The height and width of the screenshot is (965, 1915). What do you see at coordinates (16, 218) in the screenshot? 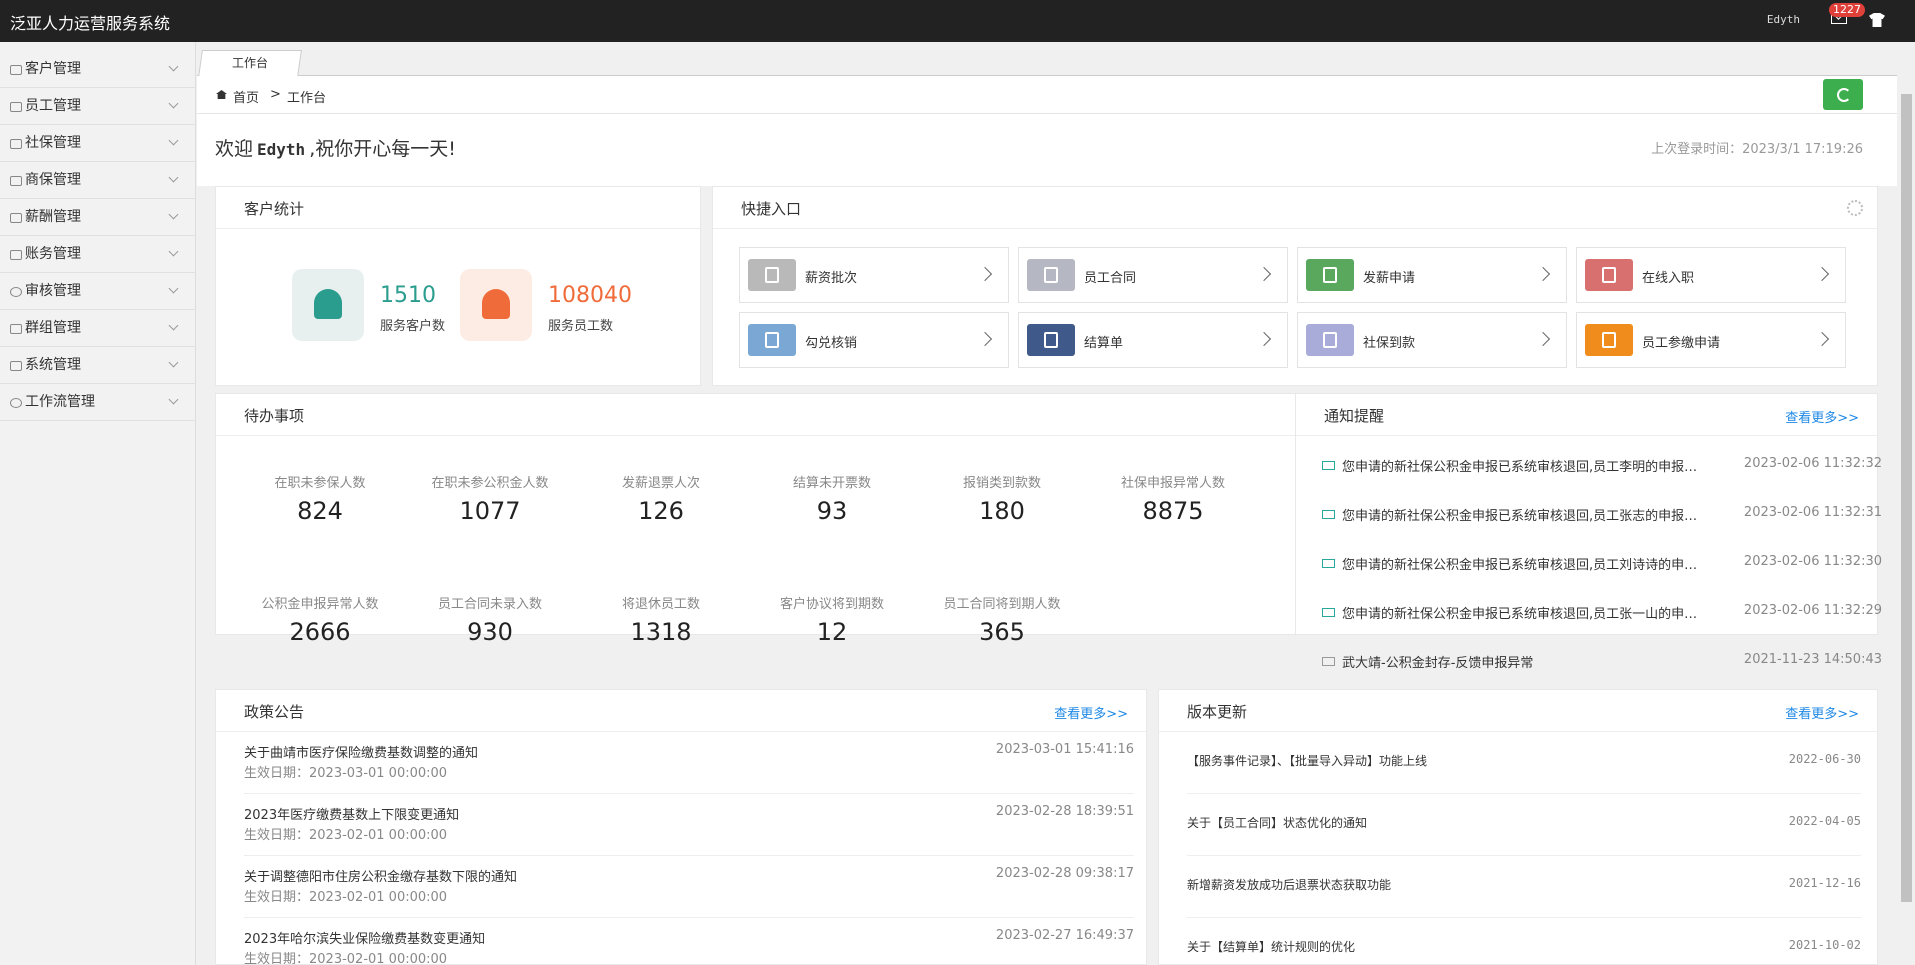
I see `money-icon` at bounding box center [16, 218].